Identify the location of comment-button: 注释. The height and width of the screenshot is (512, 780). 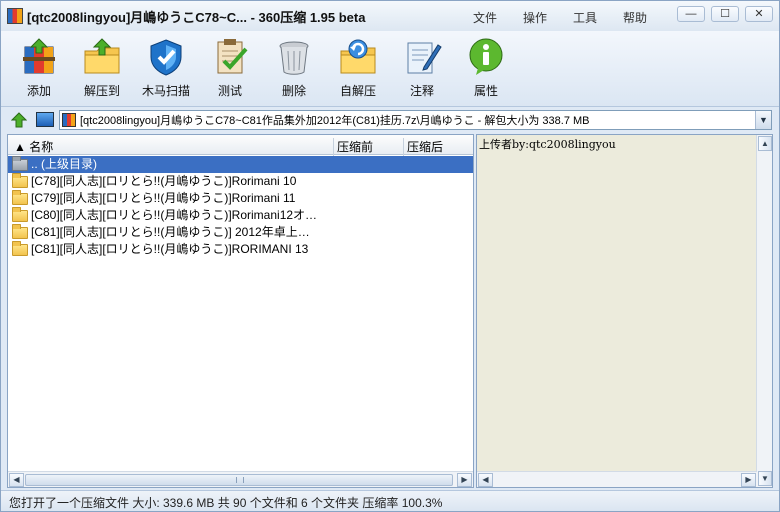
(422, 68).